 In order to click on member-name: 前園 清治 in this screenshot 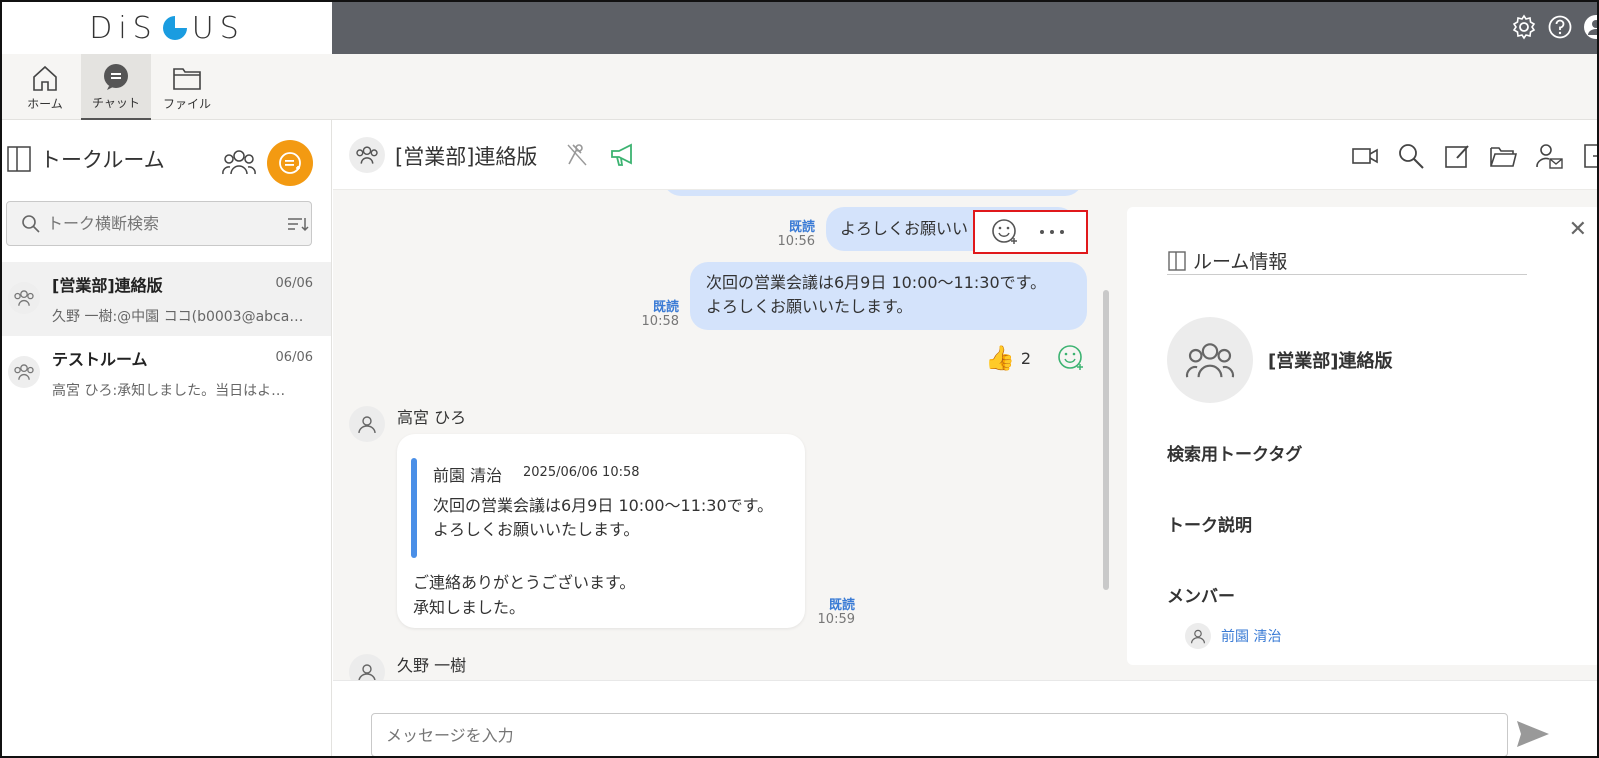, I will do `click(1251, 637)`.